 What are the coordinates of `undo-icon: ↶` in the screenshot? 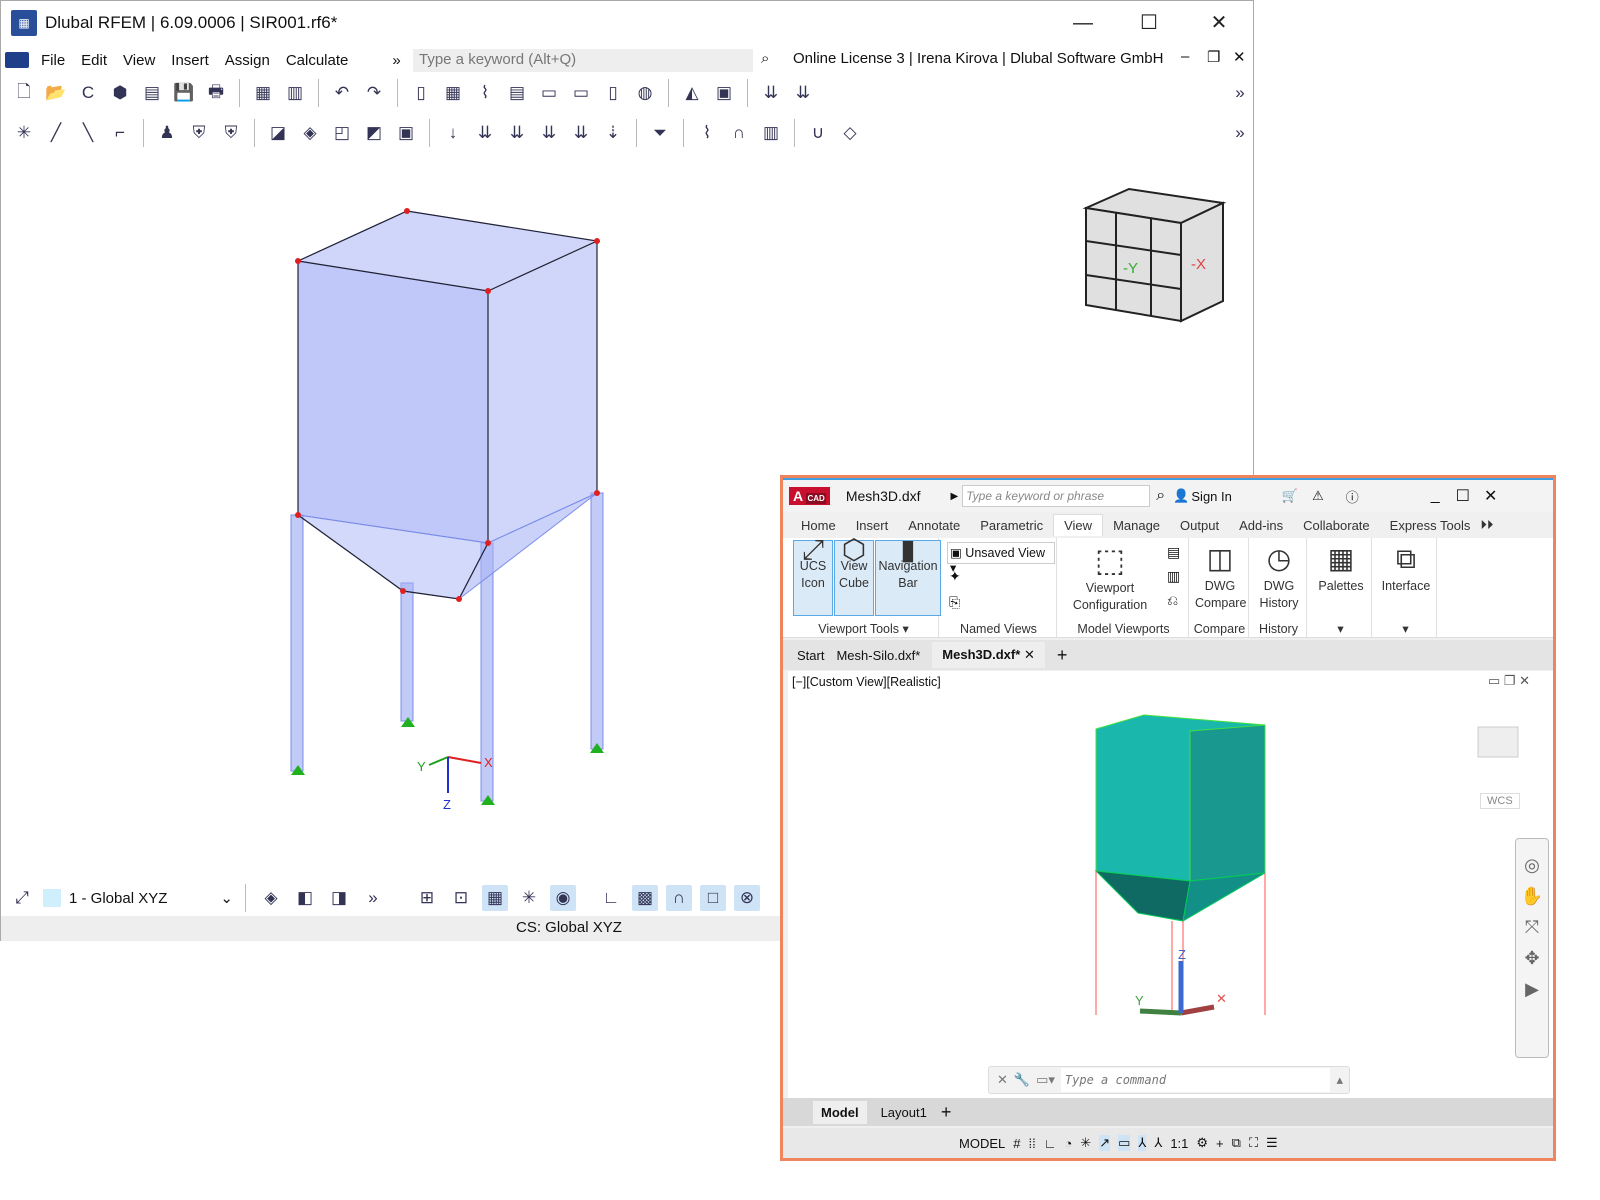 It's located at (342, 93).